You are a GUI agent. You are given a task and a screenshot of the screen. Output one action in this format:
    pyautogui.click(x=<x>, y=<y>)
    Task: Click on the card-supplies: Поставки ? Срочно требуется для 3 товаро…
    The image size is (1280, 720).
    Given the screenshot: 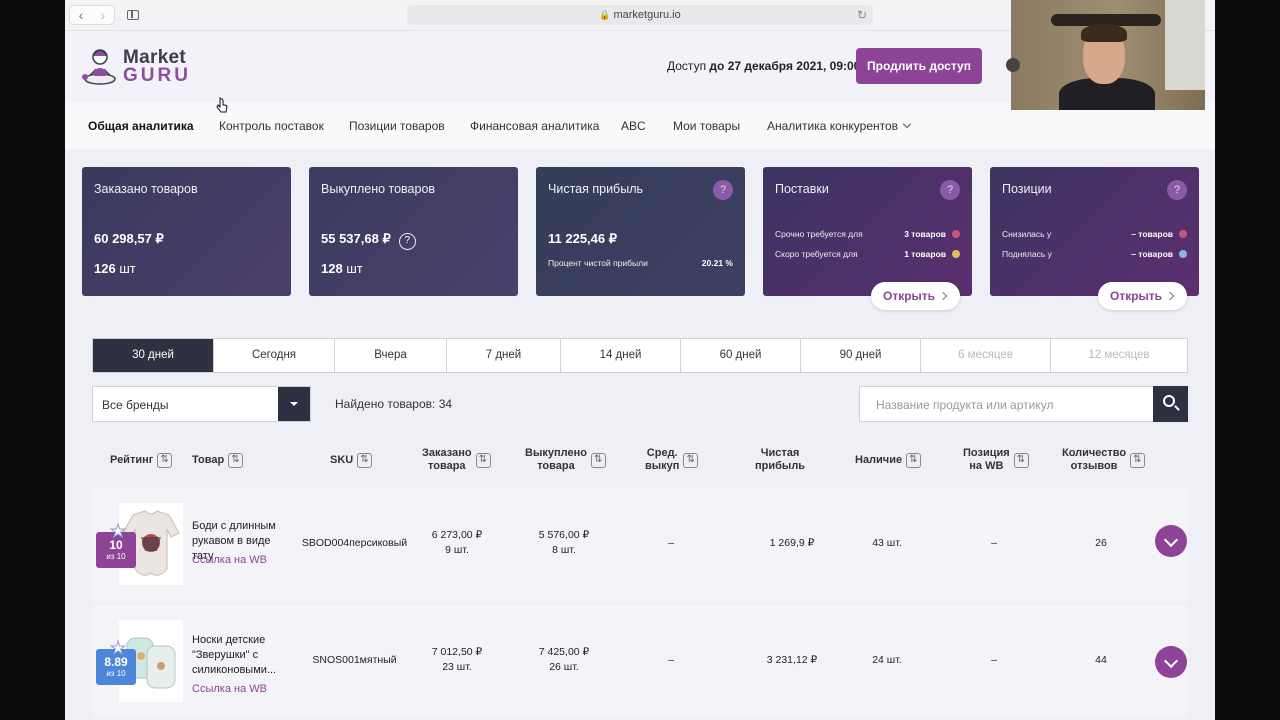 What is the action you would take?
    pyautogui.click(x=867, y=238)
    